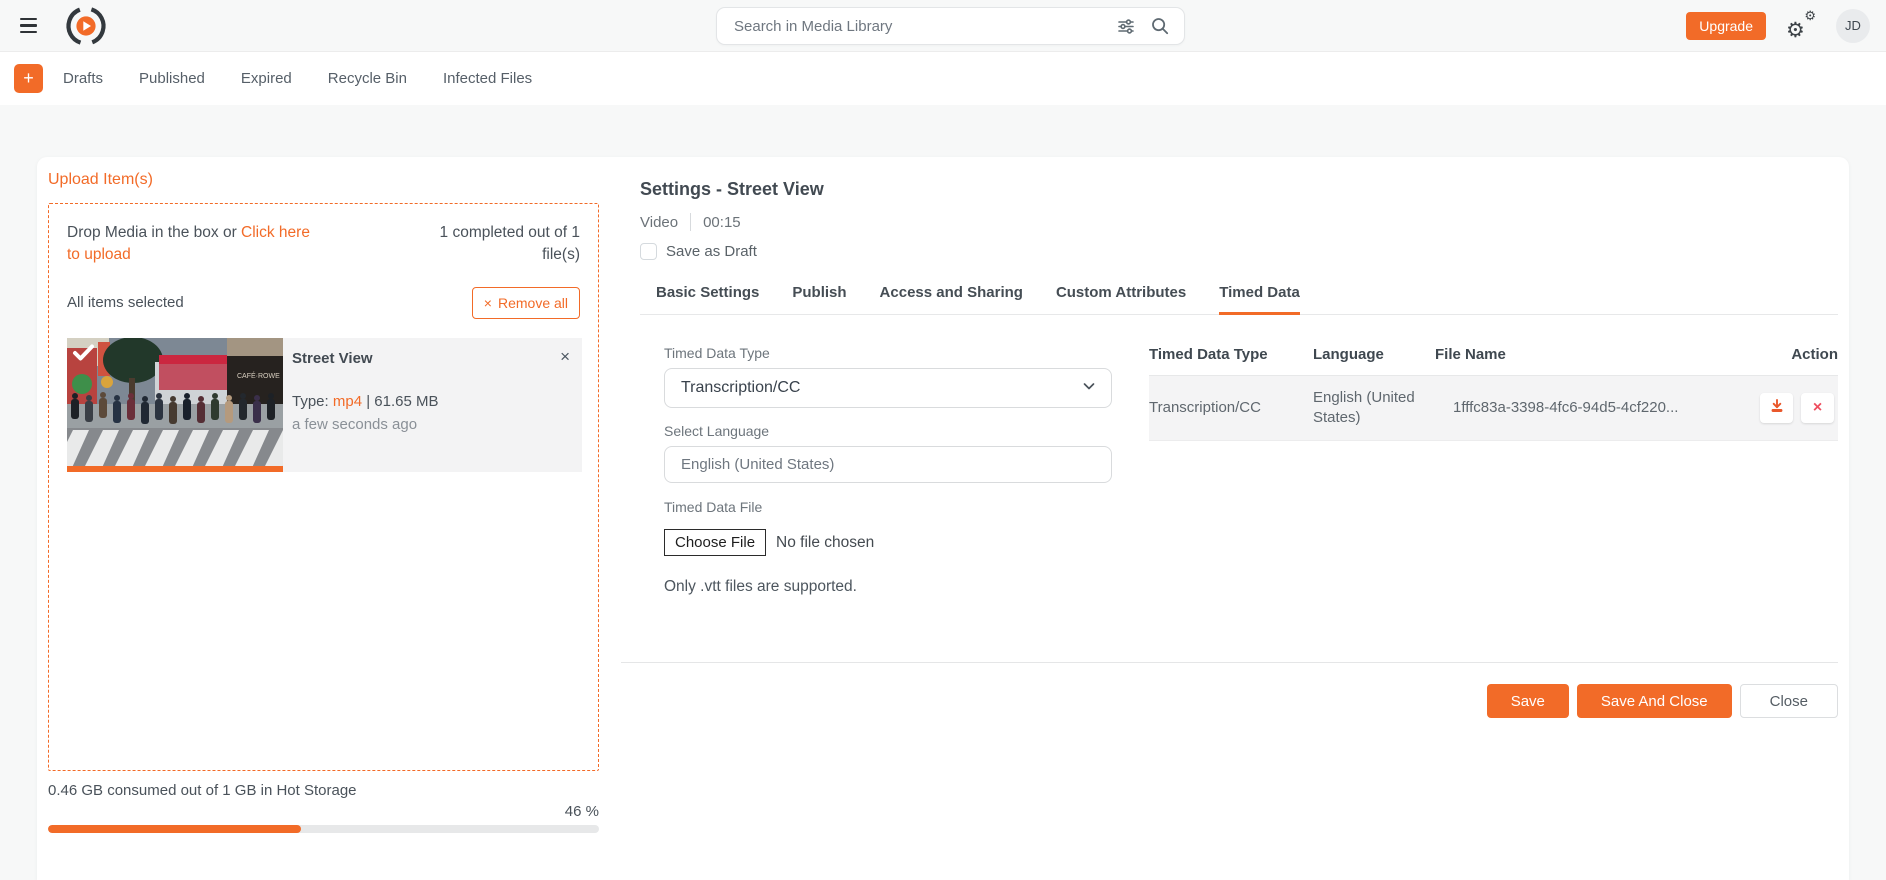 Image resolution: width=1886 pixels, height=880 pixels. Describe the element at coordinates (367, 78) in the screenshot. I see `tab-recycle-bin: Recycle Bin` at that location.